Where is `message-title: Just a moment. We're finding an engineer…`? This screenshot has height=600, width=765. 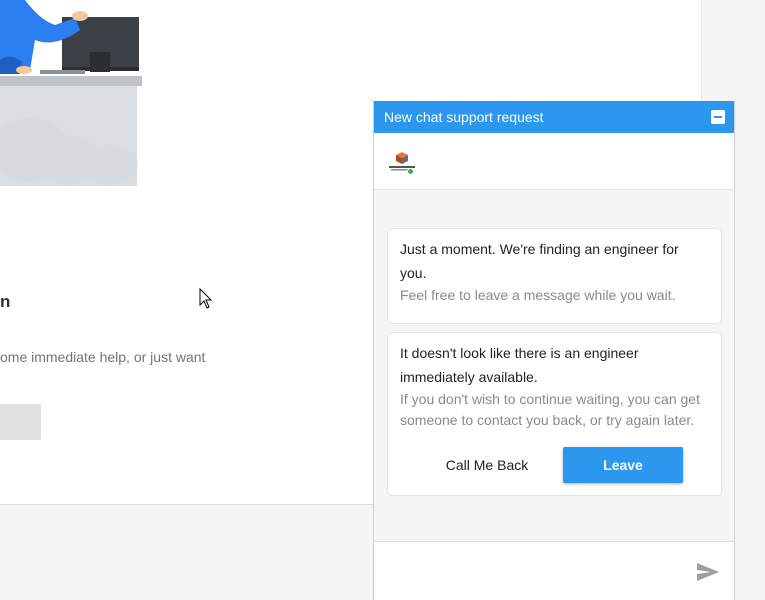
message-title: Just a moment. We're finding an engineer… is located at coordinates (539, 261).